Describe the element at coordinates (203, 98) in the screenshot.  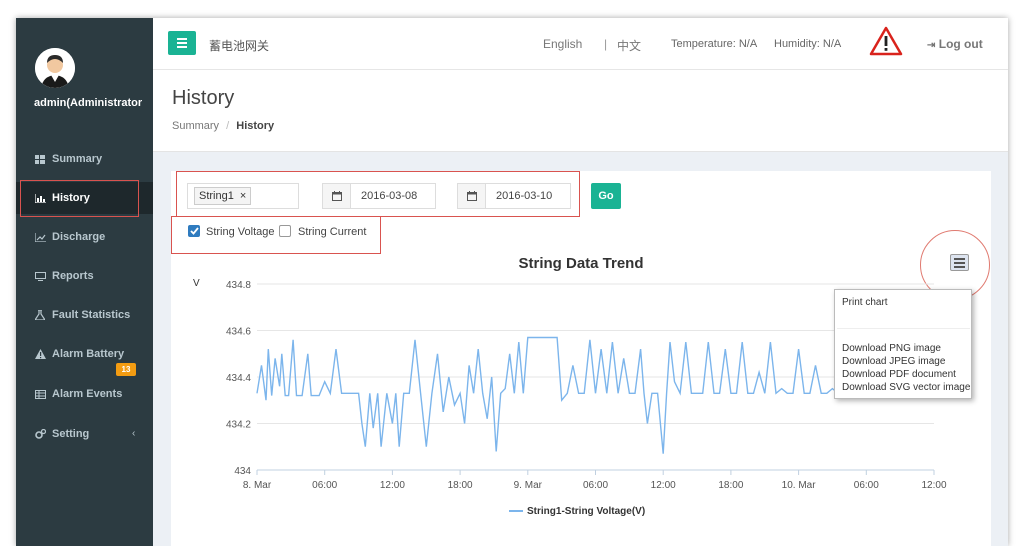
I see `page-title: History` at that location.